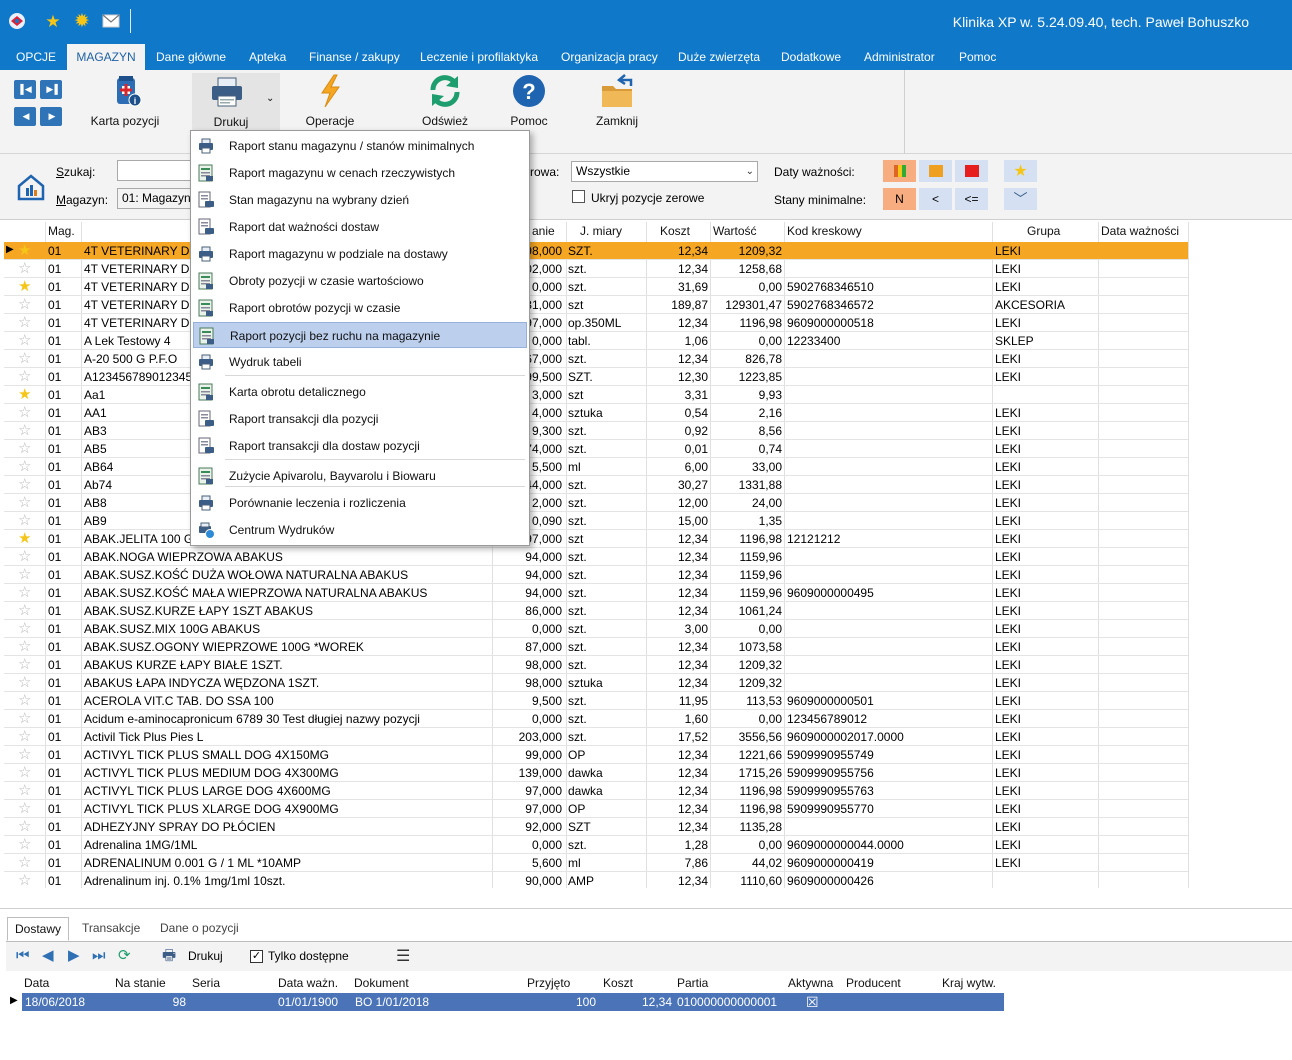  What do you see at coordinates (111, 21) in the screenshot?
I see `mail-icon` at bounding box center [111, 21].